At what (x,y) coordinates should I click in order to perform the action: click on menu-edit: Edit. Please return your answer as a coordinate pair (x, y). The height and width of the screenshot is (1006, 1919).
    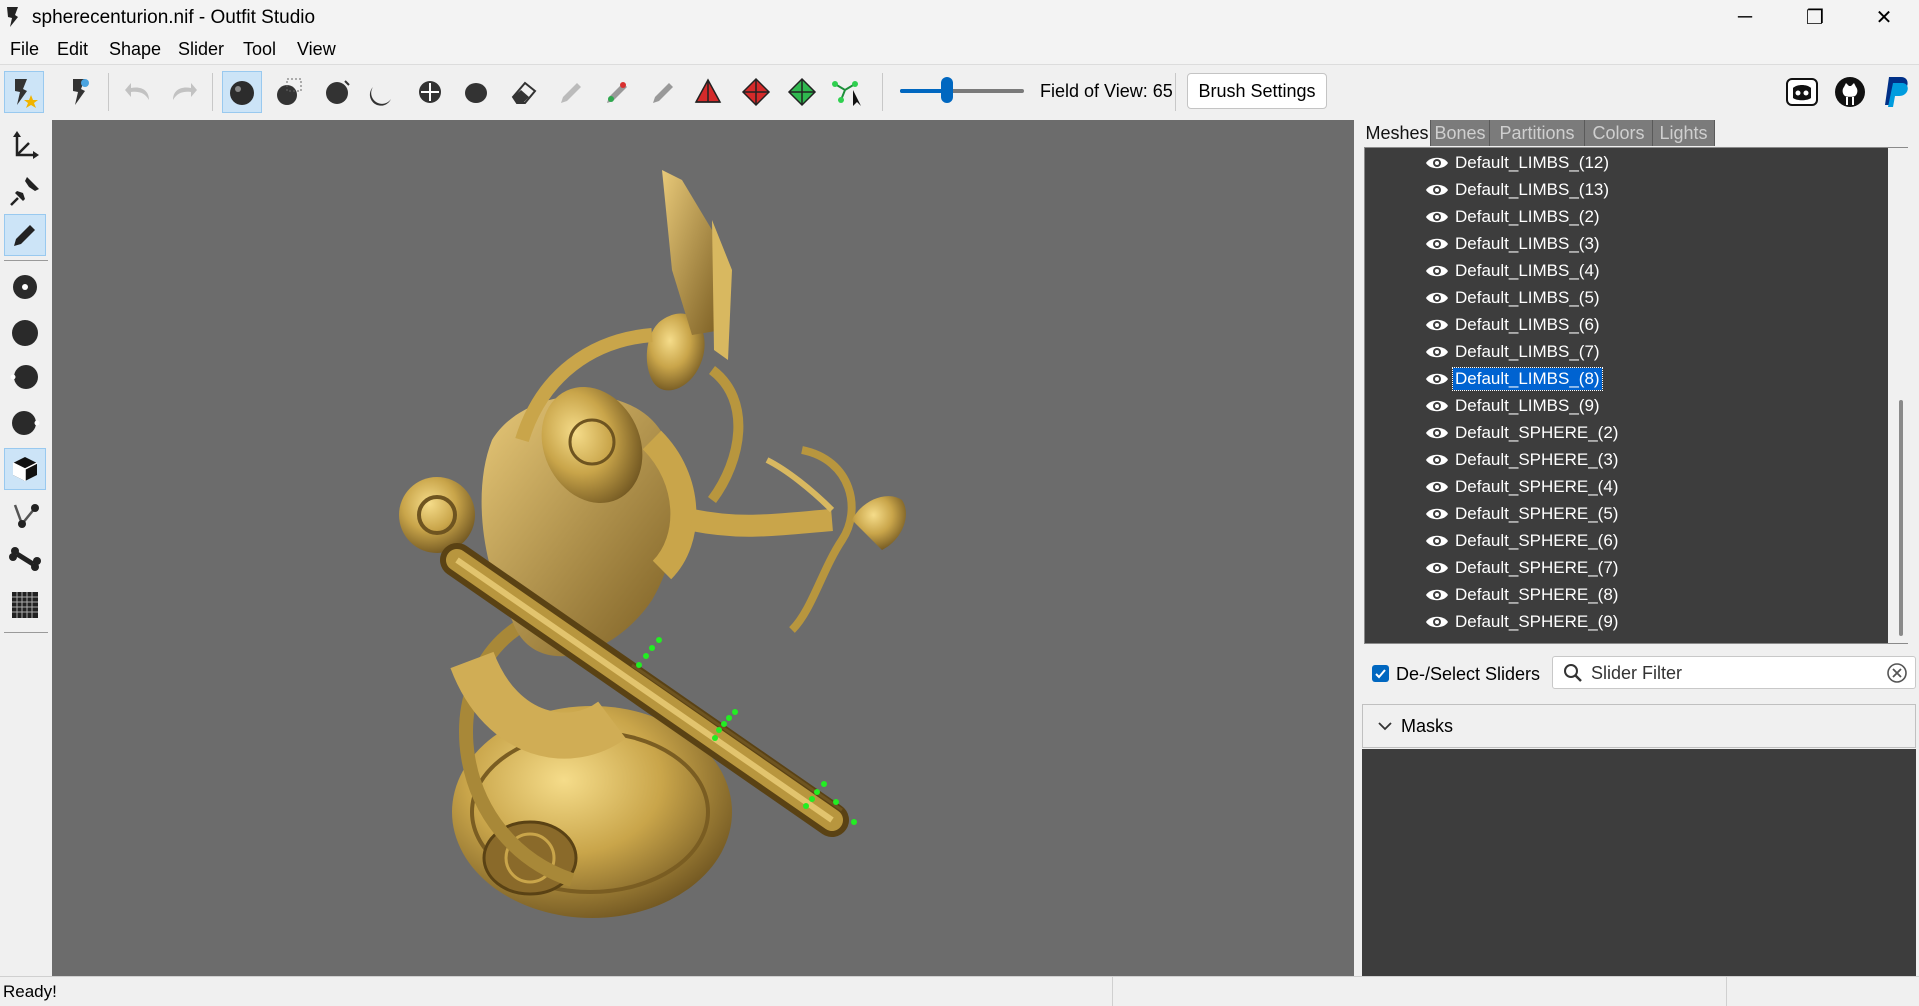
    Looking at the image, I should click on (72, 49).